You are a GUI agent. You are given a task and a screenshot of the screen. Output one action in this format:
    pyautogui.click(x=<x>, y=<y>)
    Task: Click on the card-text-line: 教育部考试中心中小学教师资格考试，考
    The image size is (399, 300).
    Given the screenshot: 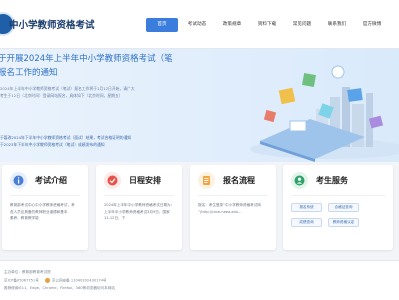 What is the action you would take?
    pyautogui.click(x=42, y=205)
    